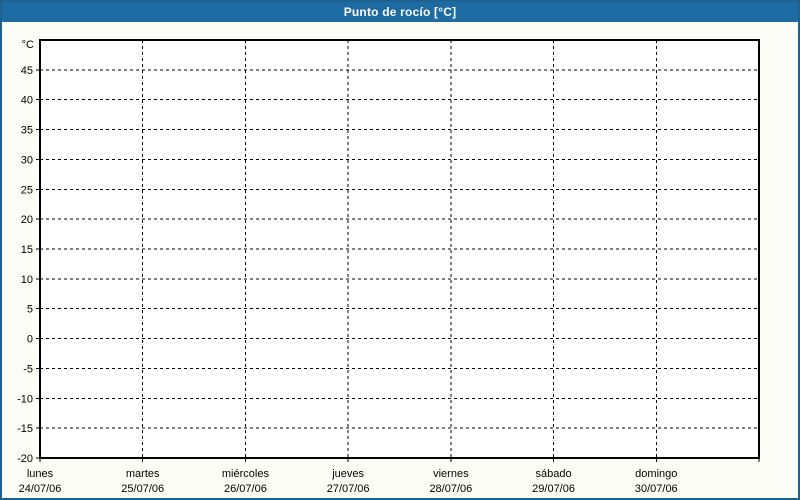  I want to click on x-day-label: martes, so click(143, 474).